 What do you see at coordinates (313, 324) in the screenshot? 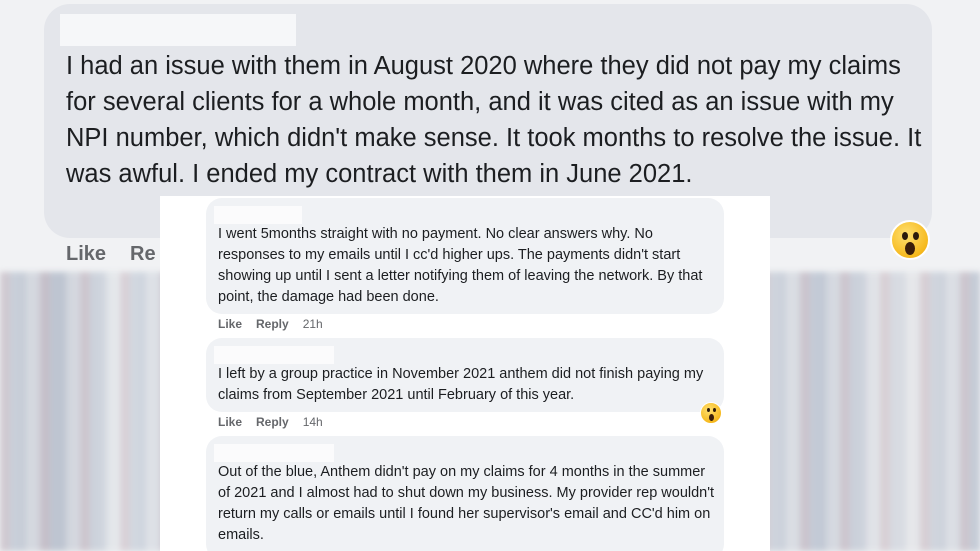
I see `reply-timestamp: 21h` at bounding box center [313, 324].